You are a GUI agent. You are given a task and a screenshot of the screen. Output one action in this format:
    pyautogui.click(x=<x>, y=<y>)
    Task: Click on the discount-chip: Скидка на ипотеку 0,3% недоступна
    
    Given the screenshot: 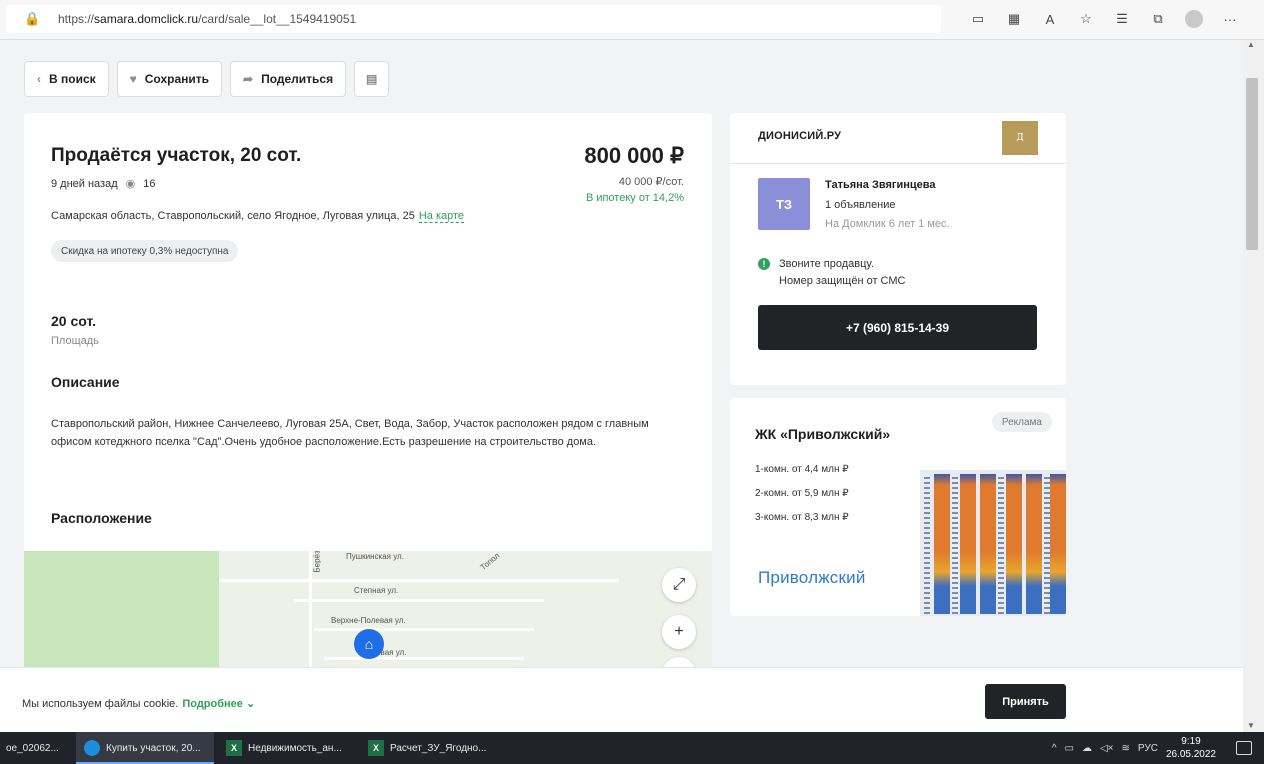 What is the action you would take?
    pyautogui.click(x=145, y=251)
    